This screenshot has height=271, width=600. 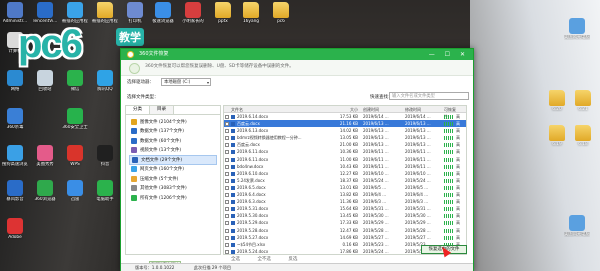 I want to click on search-input: 输入文件名或文件类型, so click(x=429, y=96).